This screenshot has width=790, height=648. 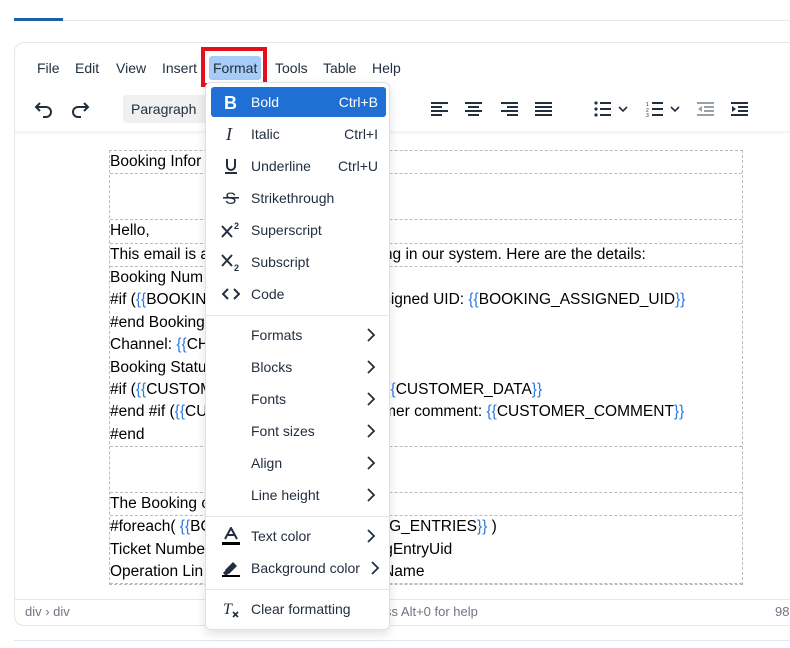 I want to click on format-menu-label: Strikethrough, so click(x=293, y=198).